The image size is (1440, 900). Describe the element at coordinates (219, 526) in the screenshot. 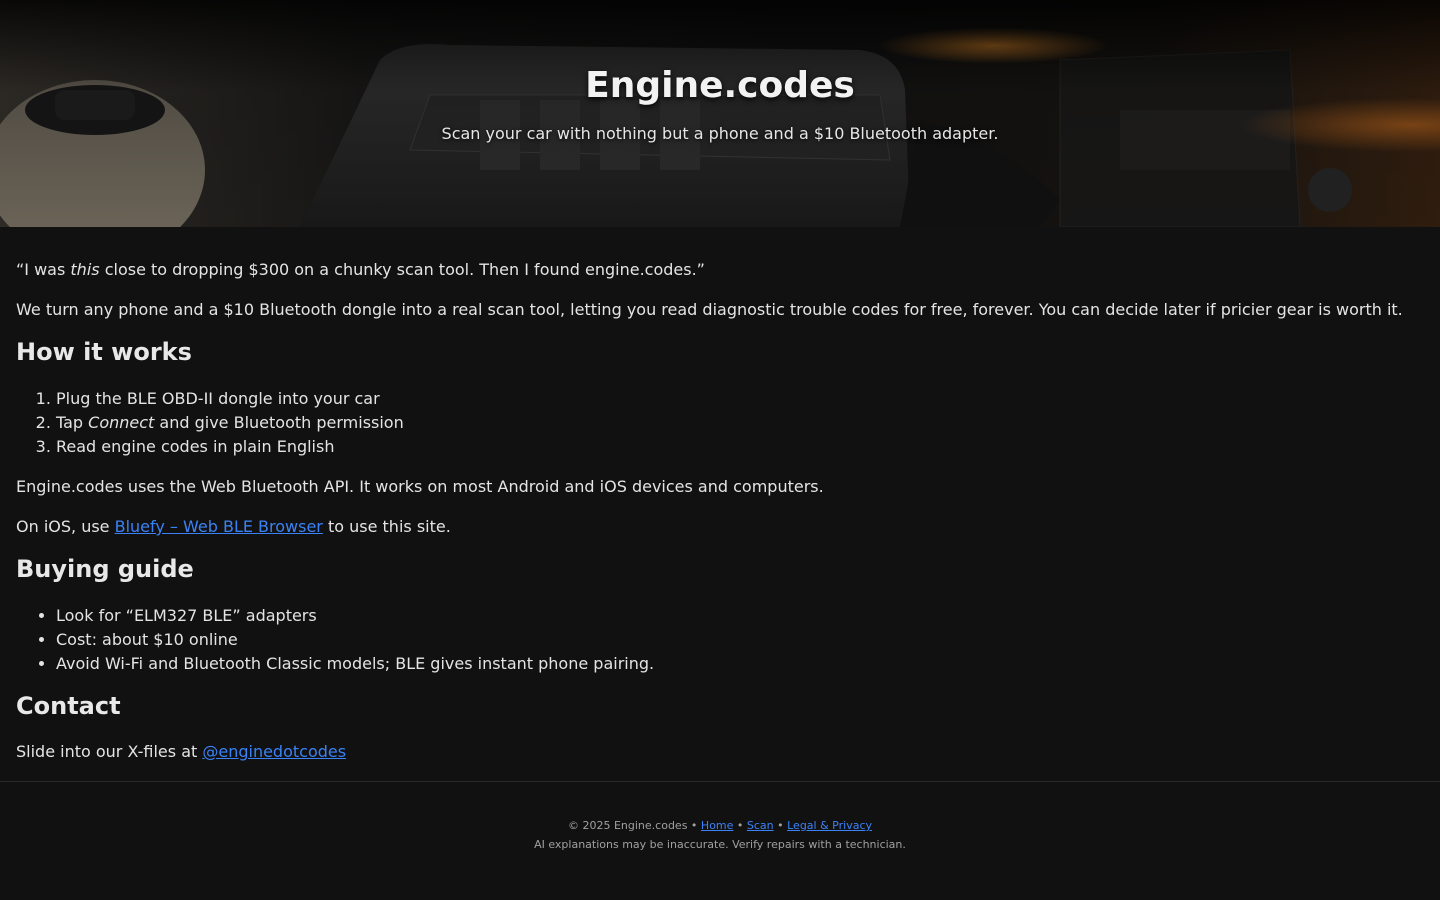

I see `bluefy-link: Bluefy – Web BLE Browser` at that location.